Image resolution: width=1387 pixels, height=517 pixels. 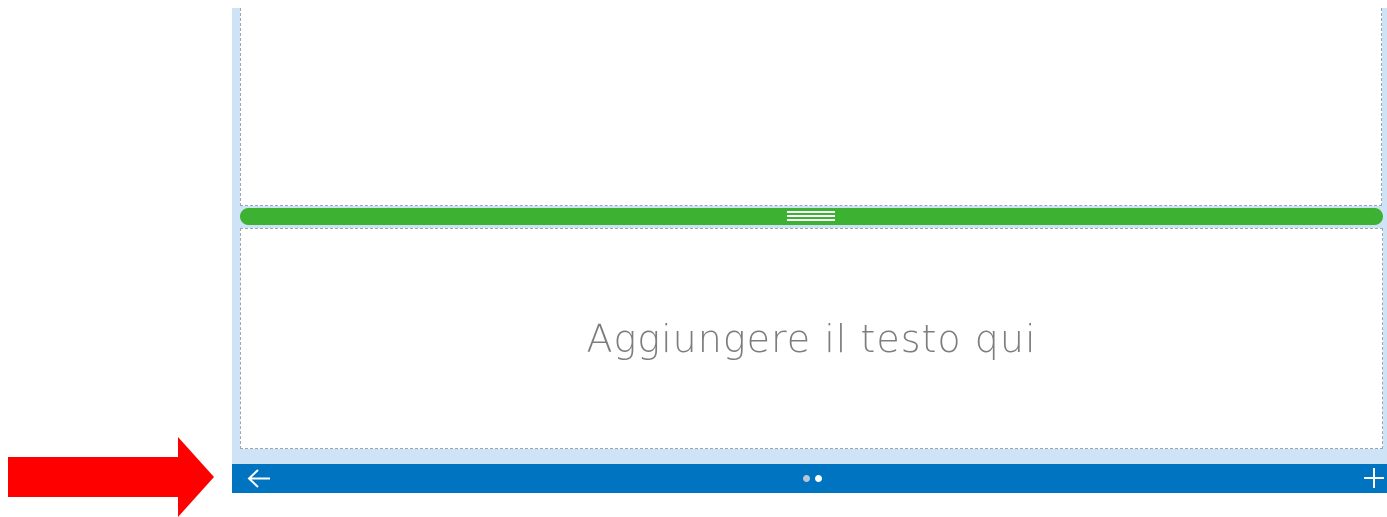 I want to click on red-arrow-right-icon, so click(x=111, y=477).